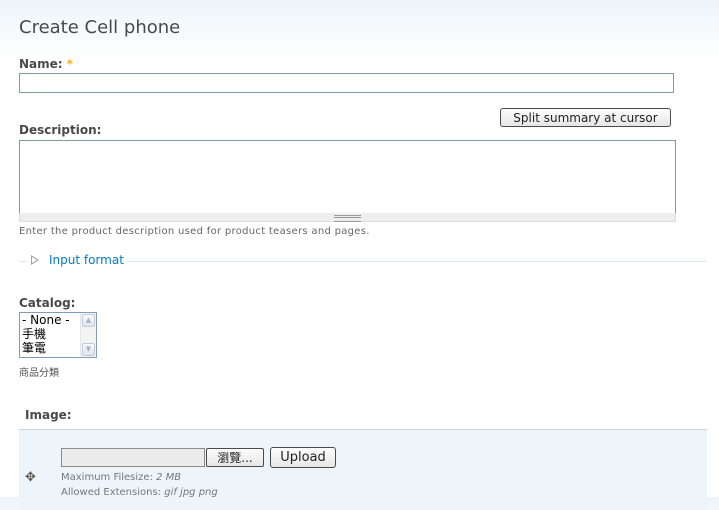  I want to click on input-format-link: Input format, so click(86, 260).